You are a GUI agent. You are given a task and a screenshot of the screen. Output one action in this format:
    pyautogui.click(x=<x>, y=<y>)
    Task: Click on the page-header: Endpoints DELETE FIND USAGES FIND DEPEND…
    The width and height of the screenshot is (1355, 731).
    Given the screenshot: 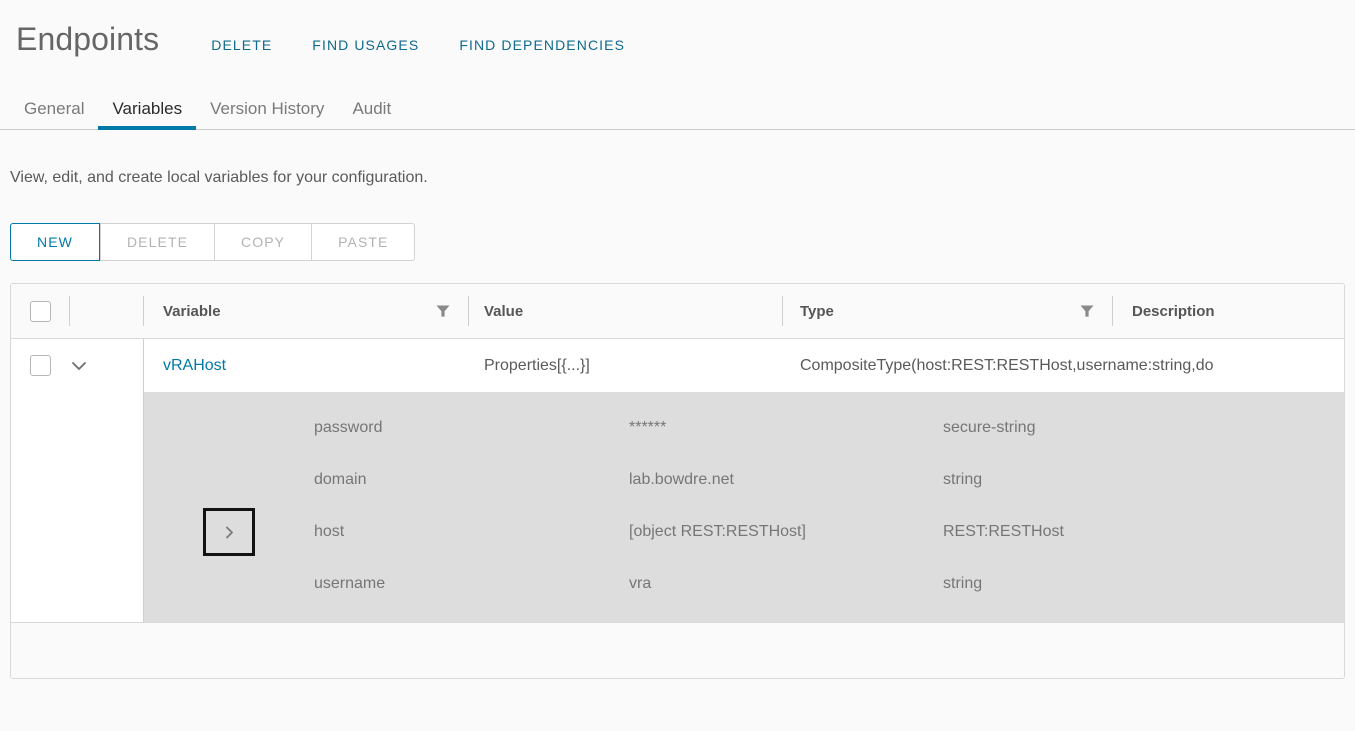 What is the action you would take?
    pyautogui.click(x=677, y=39)
    